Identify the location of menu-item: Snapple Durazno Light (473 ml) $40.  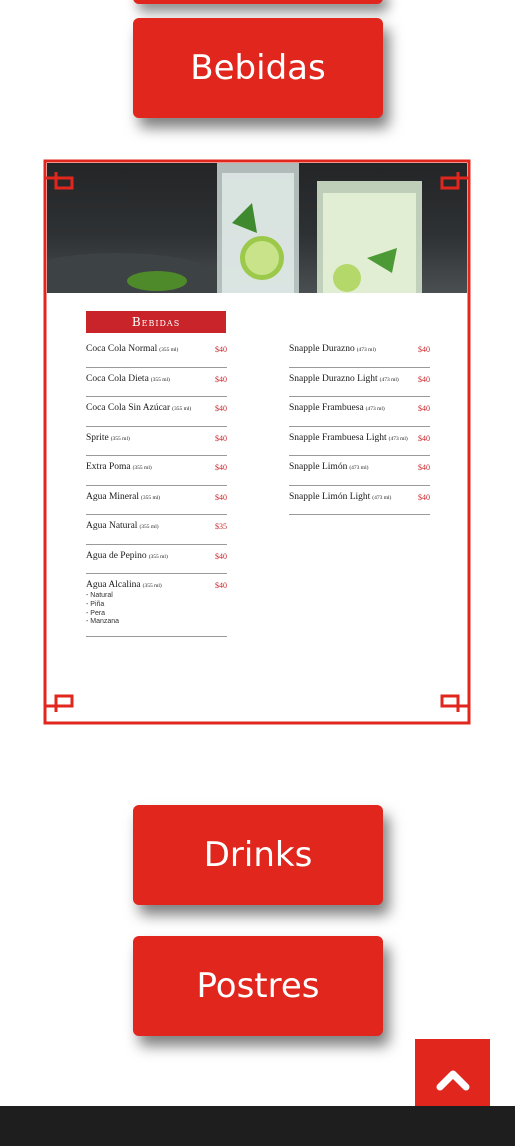
(359, 382).